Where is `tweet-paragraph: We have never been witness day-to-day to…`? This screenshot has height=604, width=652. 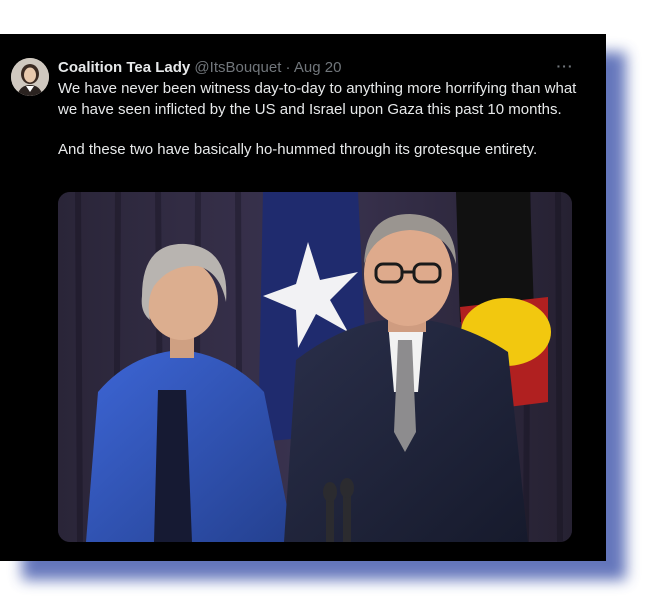
tweet-paragraph: We have never been witness day-to-day to… is located at coordinates (317, 99).